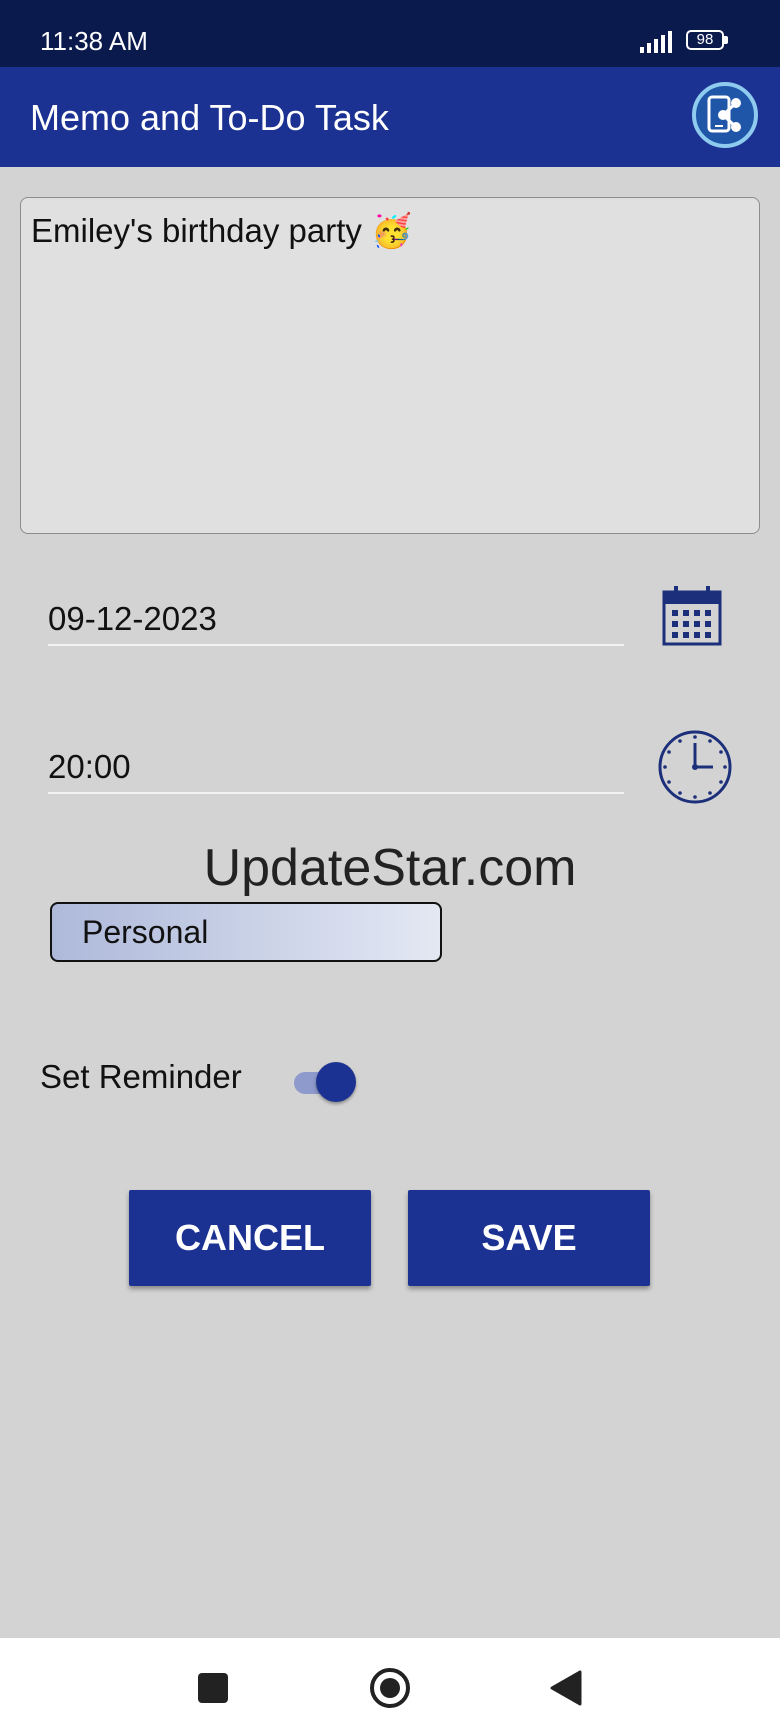  What do you see at coordinates (390, 117) in the screenshot?
I see `app-bar: Memo and To-Do Task` at bounding box center [390, 117].